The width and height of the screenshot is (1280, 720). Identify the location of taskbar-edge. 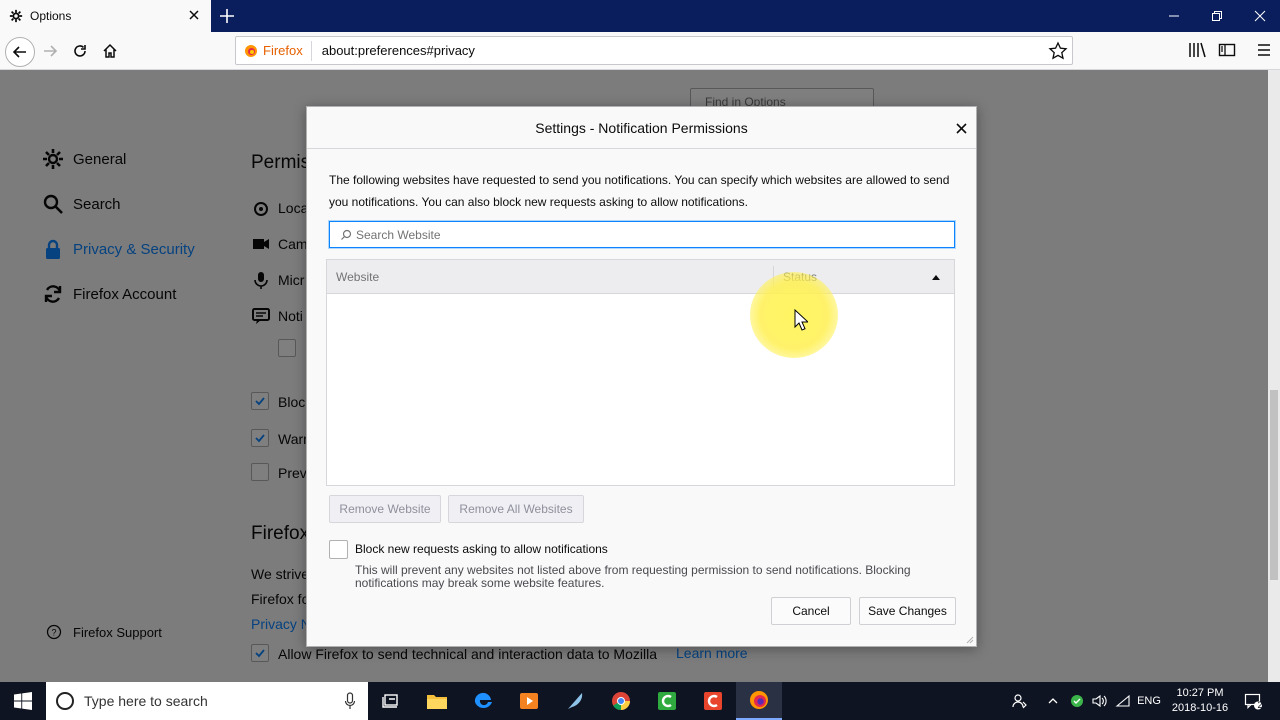
(483, 701).